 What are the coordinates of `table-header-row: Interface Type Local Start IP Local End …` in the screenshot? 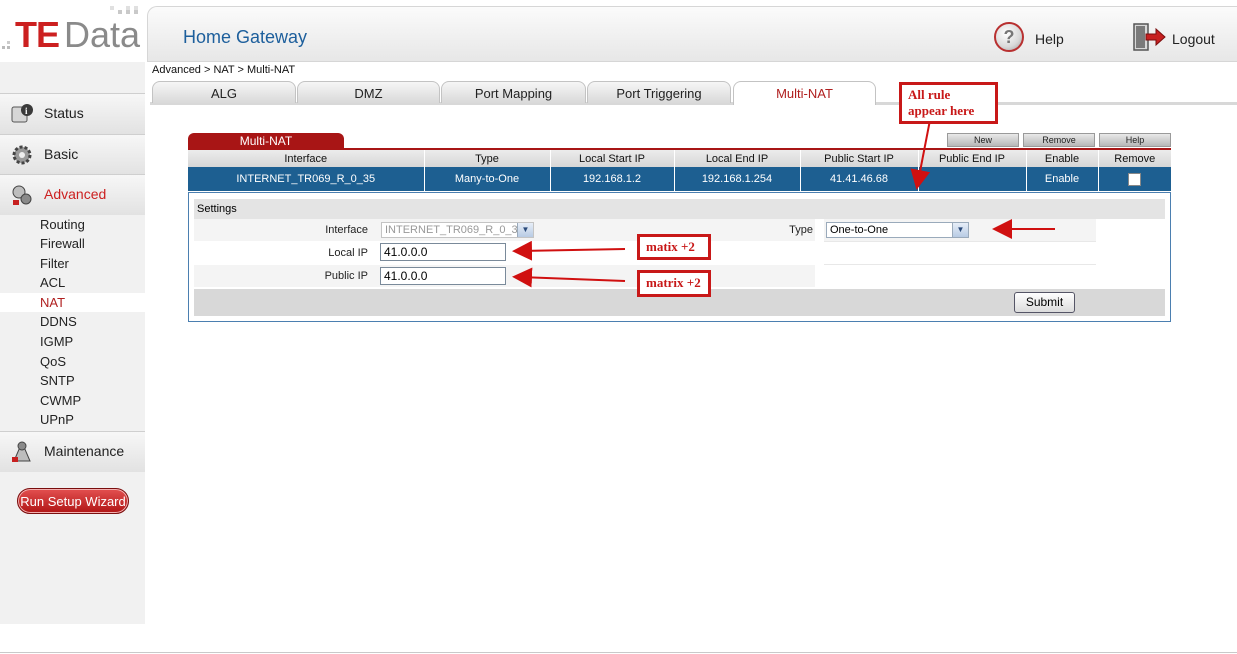 It's located at (679, 158).